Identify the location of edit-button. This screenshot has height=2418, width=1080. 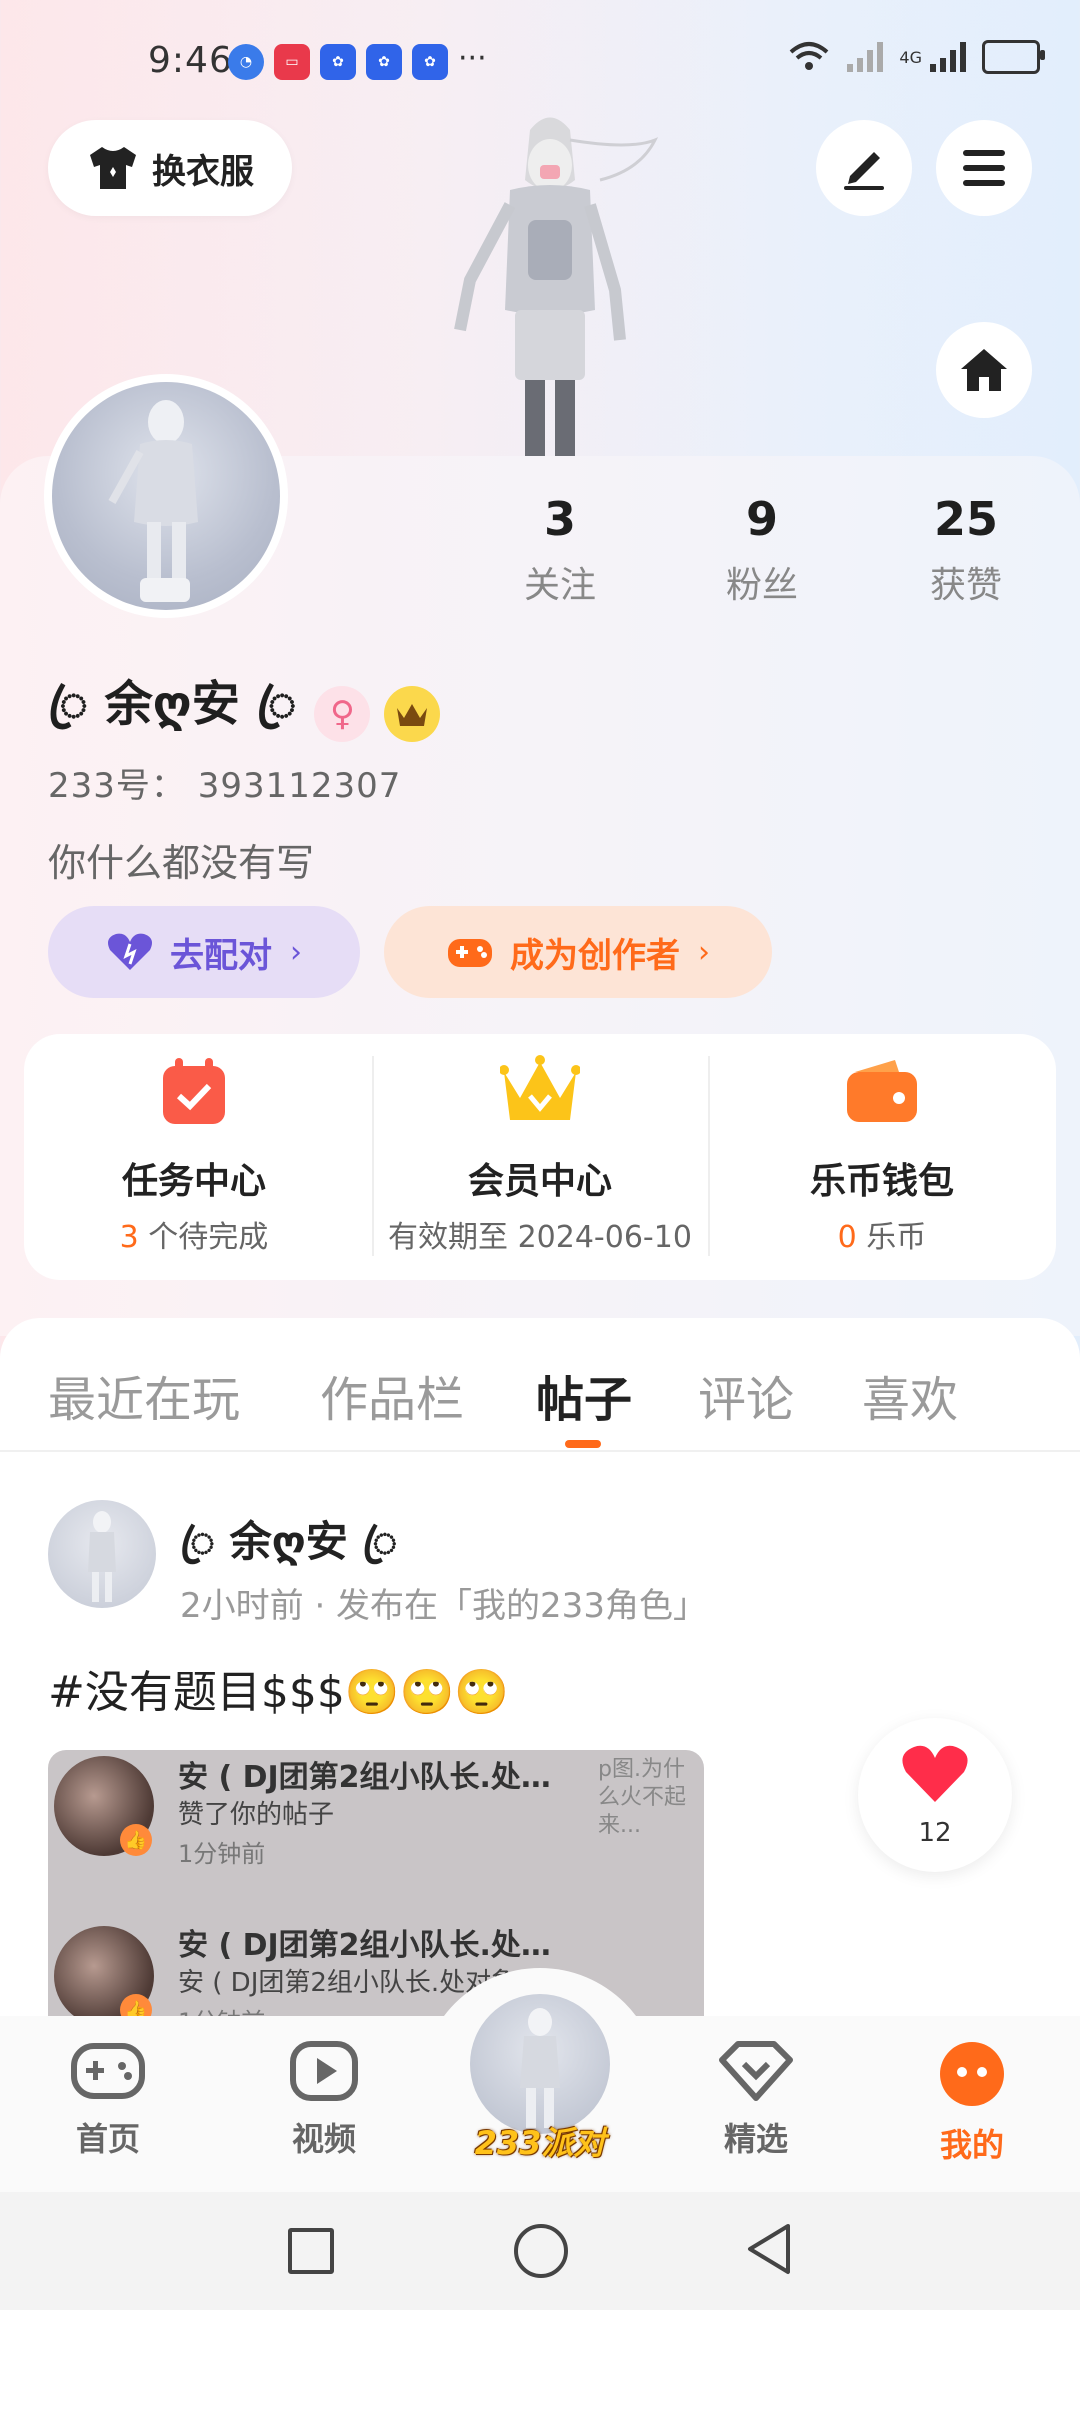
(864, 168).